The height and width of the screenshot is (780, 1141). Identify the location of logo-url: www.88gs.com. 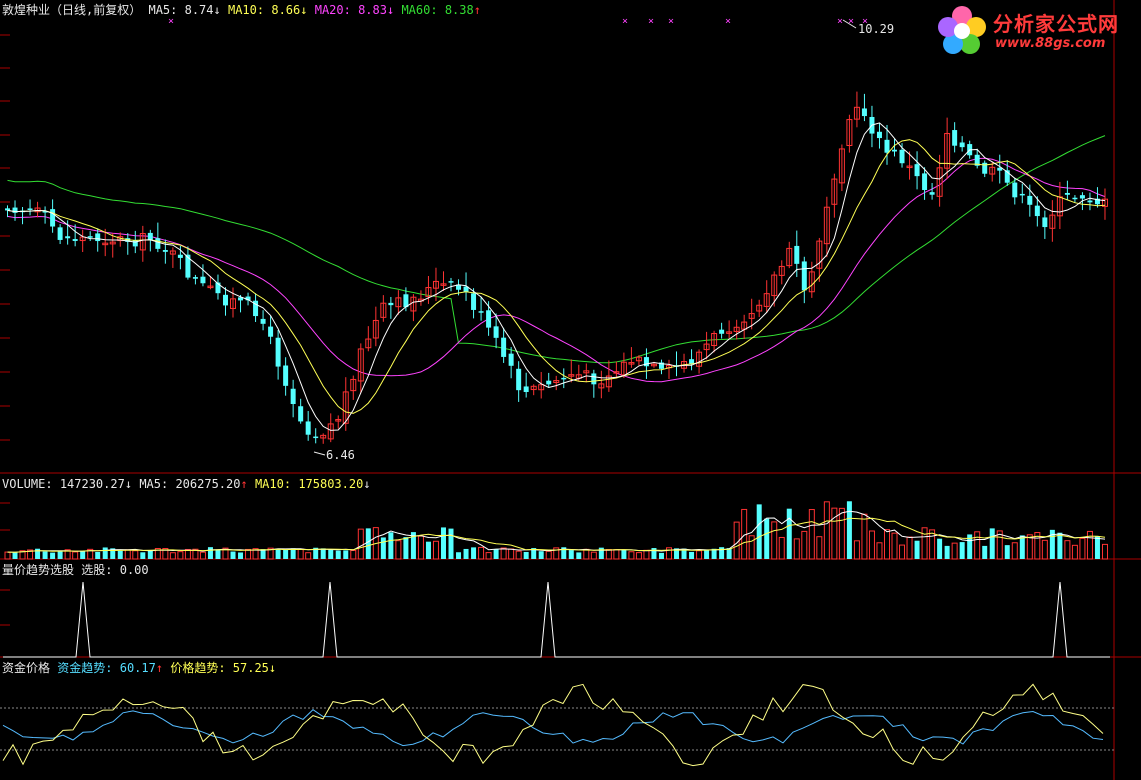
(1050, 43).